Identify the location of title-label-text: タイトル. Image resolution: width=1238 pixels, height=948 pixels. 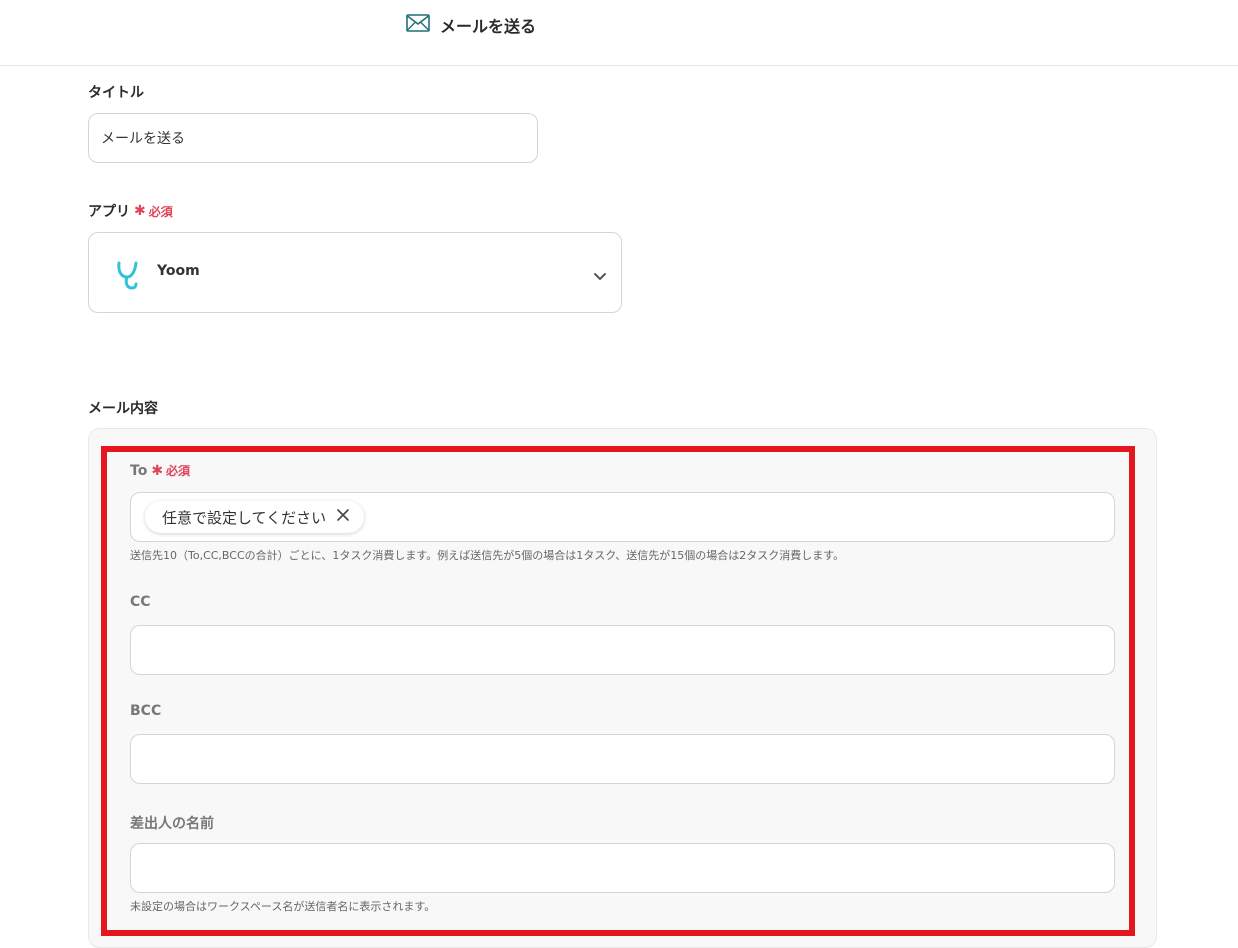
(116, 93).